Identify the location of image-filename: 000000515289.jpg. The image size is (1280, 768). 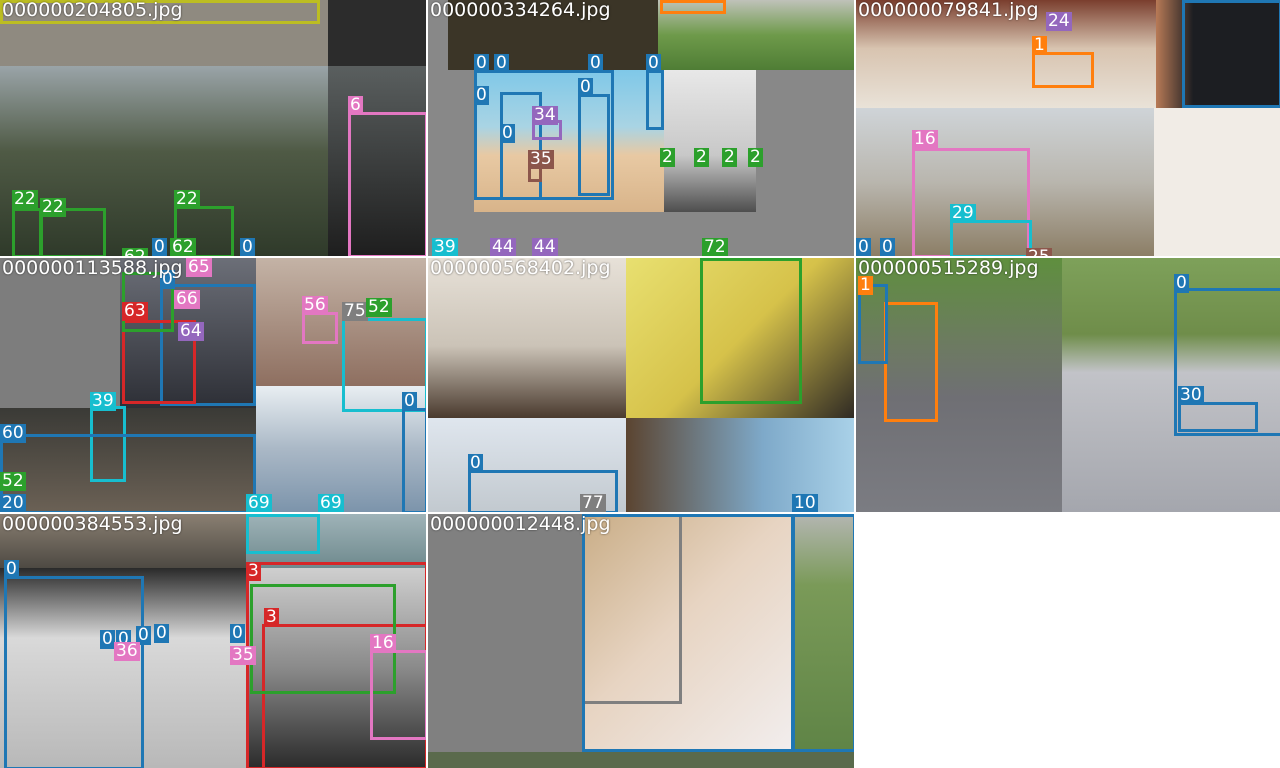
(948, 268).